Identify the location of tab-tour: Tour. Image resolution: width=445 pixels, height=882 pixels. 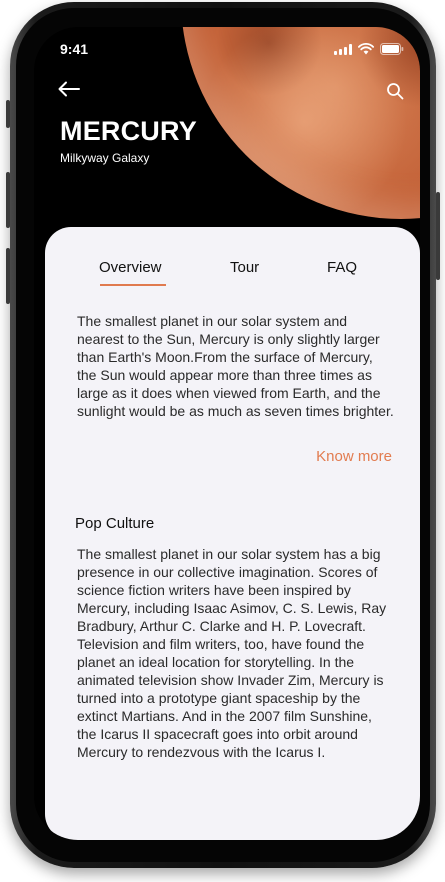
(244, 267).